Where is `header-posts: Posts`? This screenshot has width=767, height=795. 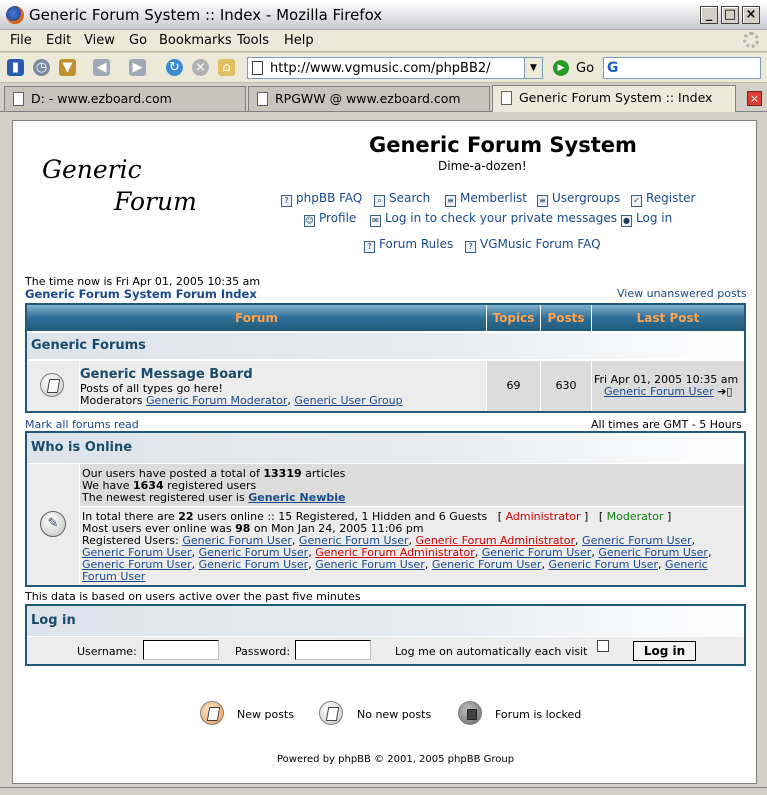
header-posts: Posts is located at coordinates (566, 318).